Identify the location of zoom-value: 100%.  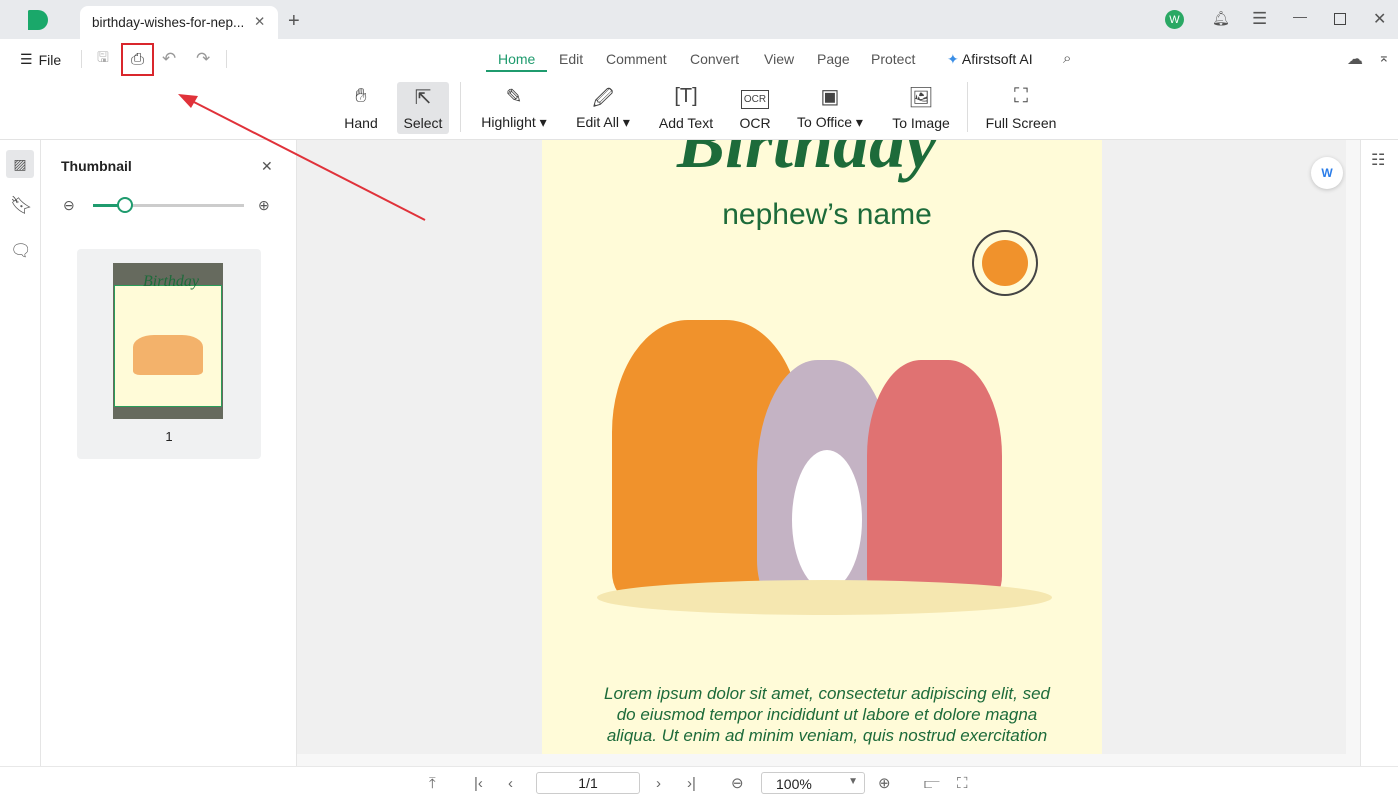
(794, 784).